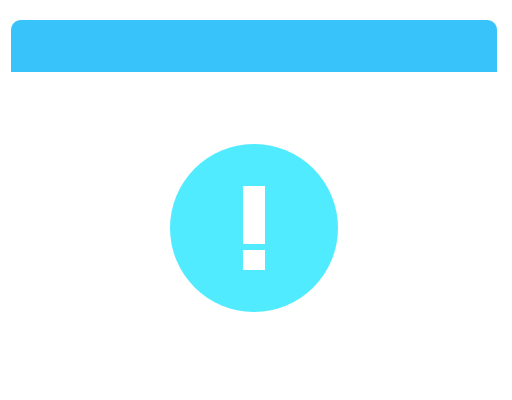 Image resolution: width=512 pixels, height=400 pixels. Describe the element at coordinates (254, 46) in the screenshot. I see `header-bar` at that location.